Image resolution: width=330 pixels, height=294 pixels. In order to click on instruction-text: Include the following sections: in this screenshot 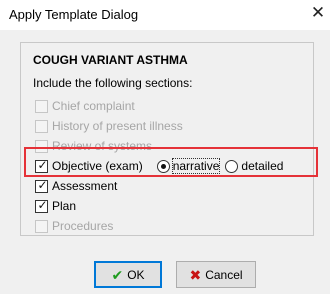, I will do `click(113, 83)`.